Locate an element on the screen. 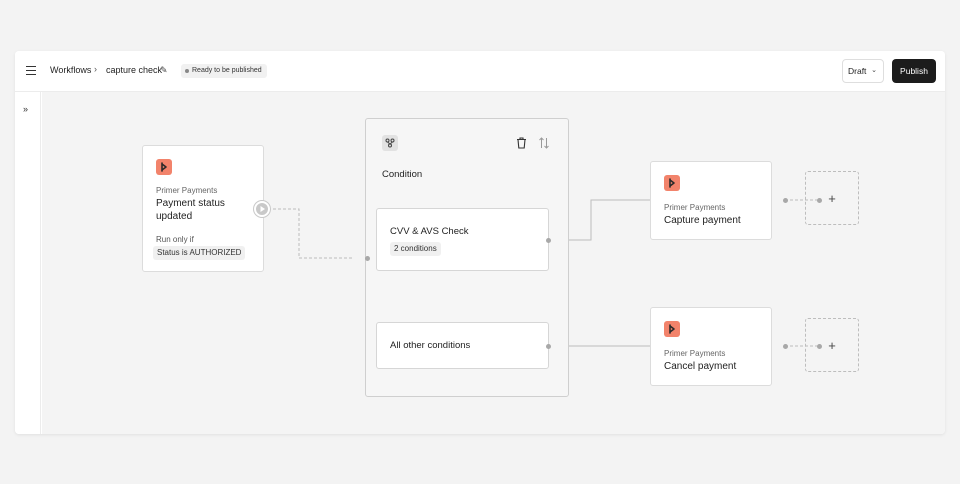 The width and height of the screenshot is (960, 484). branch-label: CVV & AVS Check is located at coordinates (429, 231).